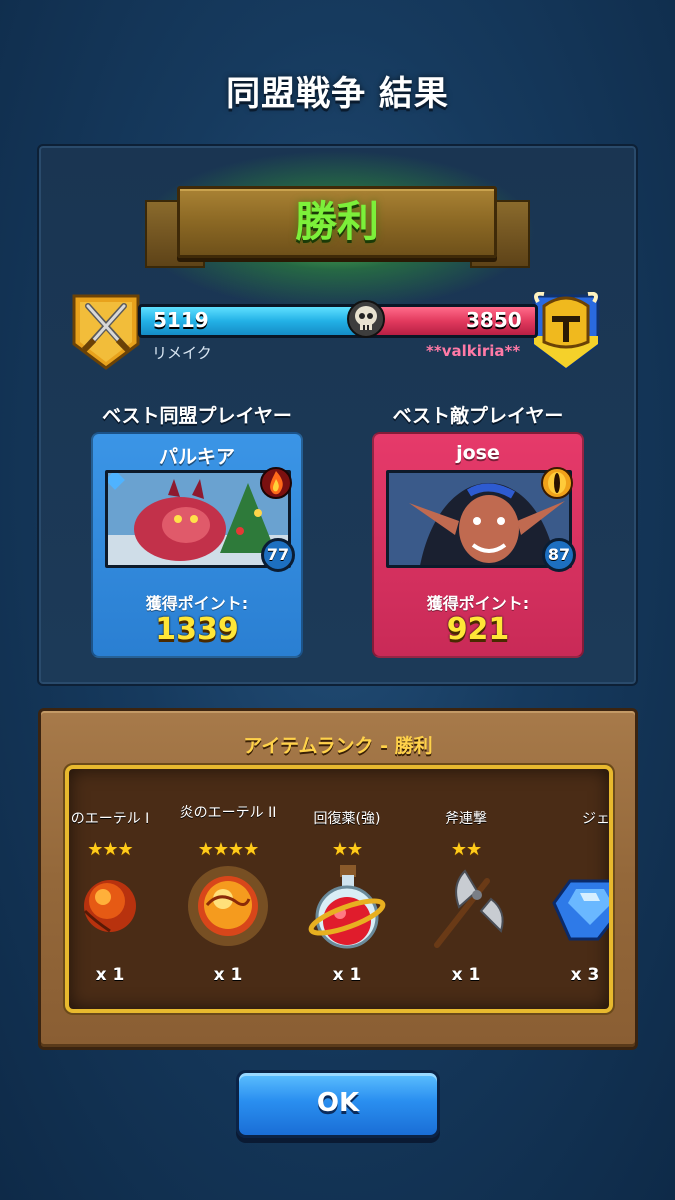  I want to click on item-quantity: x 3, so click(585, 975).